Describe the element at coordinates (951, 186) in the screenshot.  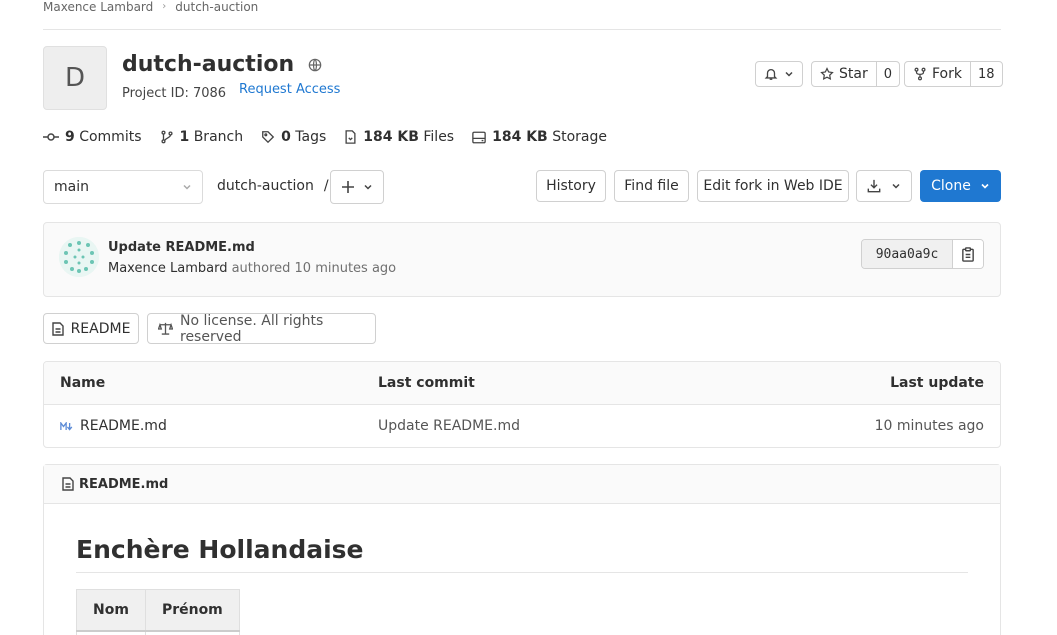
I see `clone-label: Clone` at that location.